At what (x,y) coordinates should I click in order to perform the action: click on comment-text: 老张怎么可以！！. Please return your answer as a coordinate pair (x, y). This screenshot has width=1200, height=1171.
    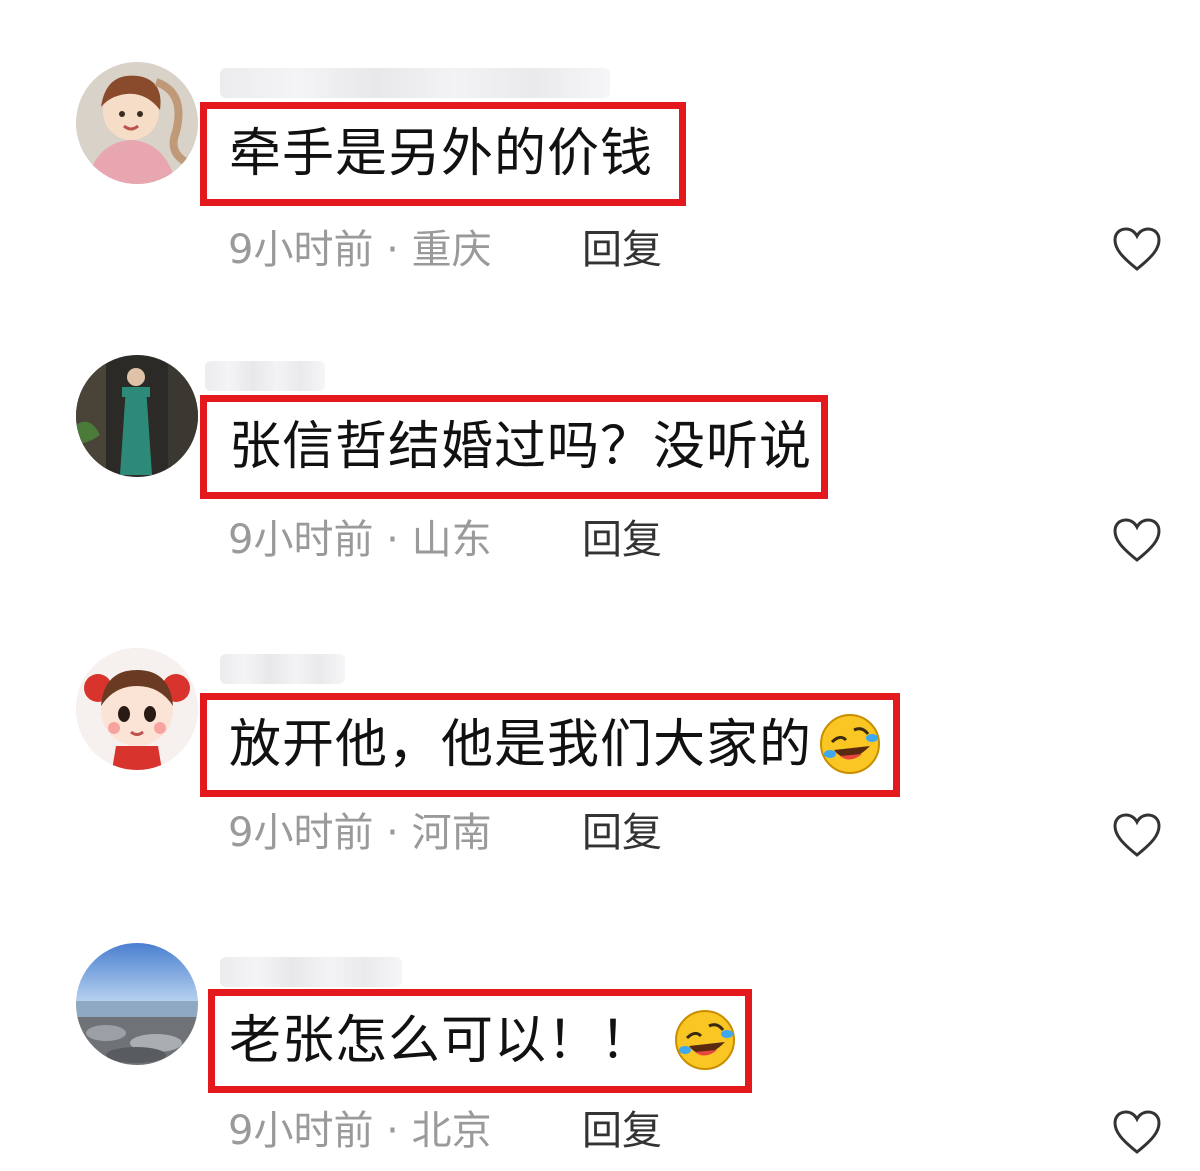
    Looking at the image, I should click on (483, 1041).